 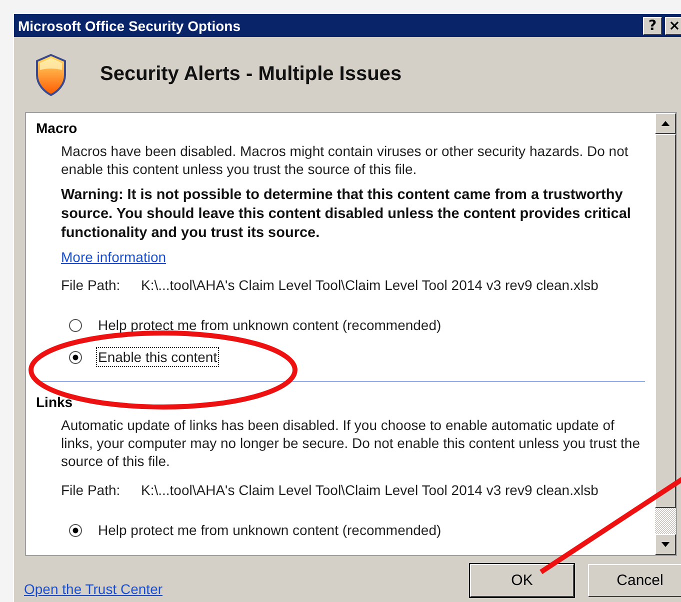 I want to click on scroll-down-button, so click(x=665, y=544).